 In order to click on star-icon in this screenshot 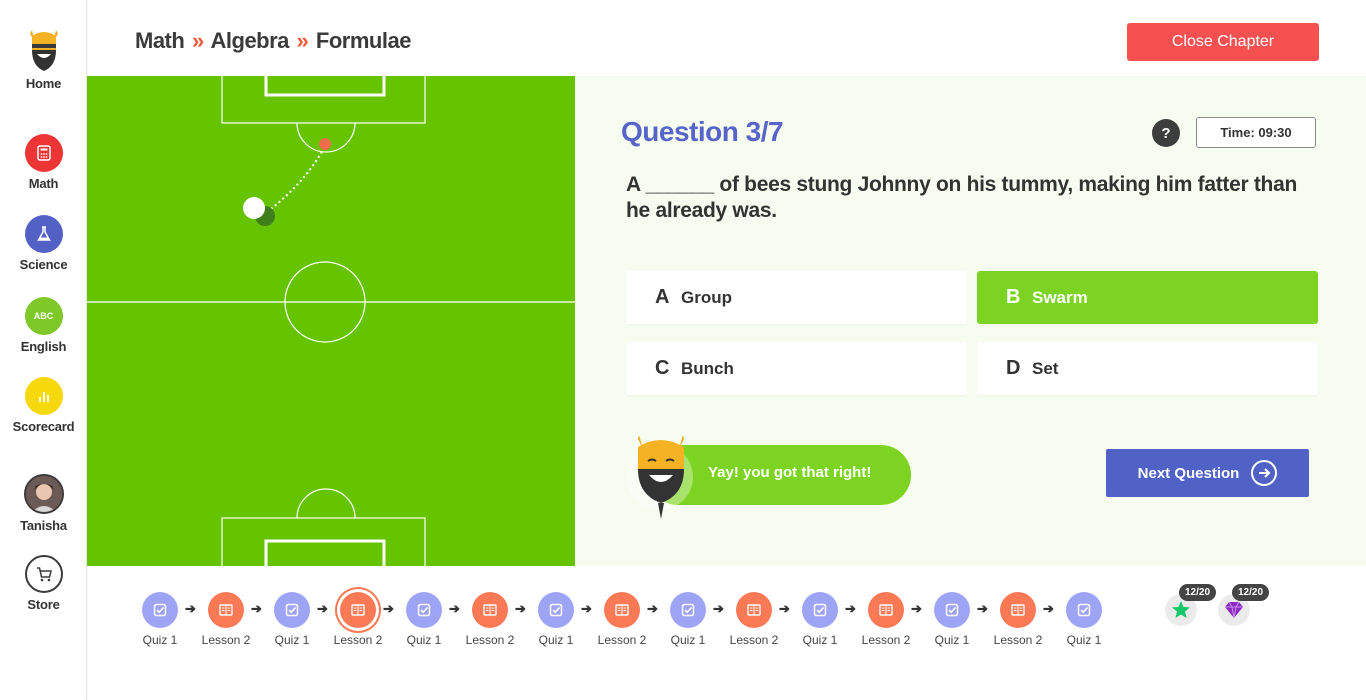, I will do `click(1181, 609)`.